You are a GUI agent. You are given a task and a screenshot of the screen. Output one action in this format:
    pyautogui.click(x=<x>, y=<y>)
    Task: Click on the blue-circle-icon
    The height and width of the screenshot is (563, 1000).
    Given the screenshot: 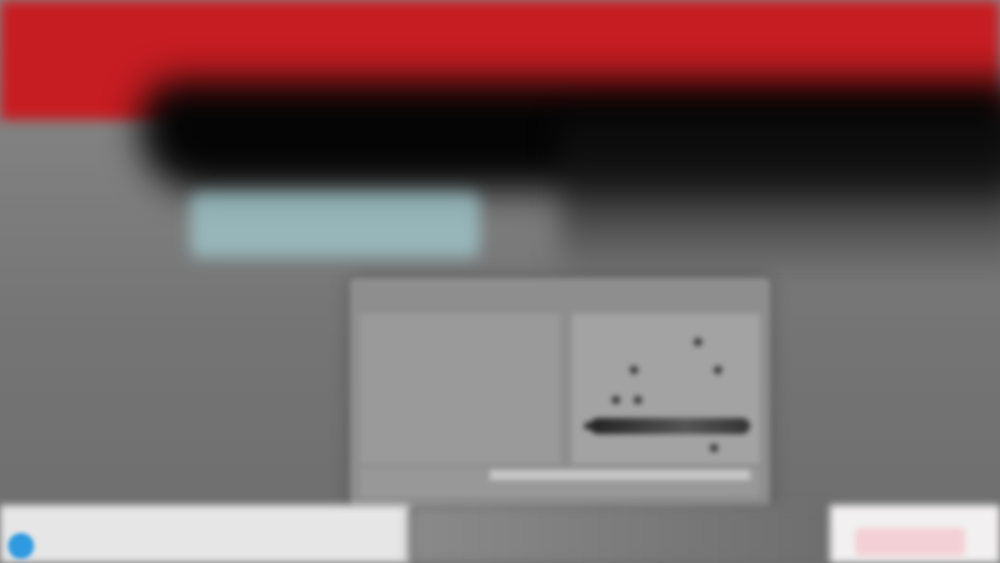 What is the action you would take?
    pyautogui.click(x=21, y=546)
    